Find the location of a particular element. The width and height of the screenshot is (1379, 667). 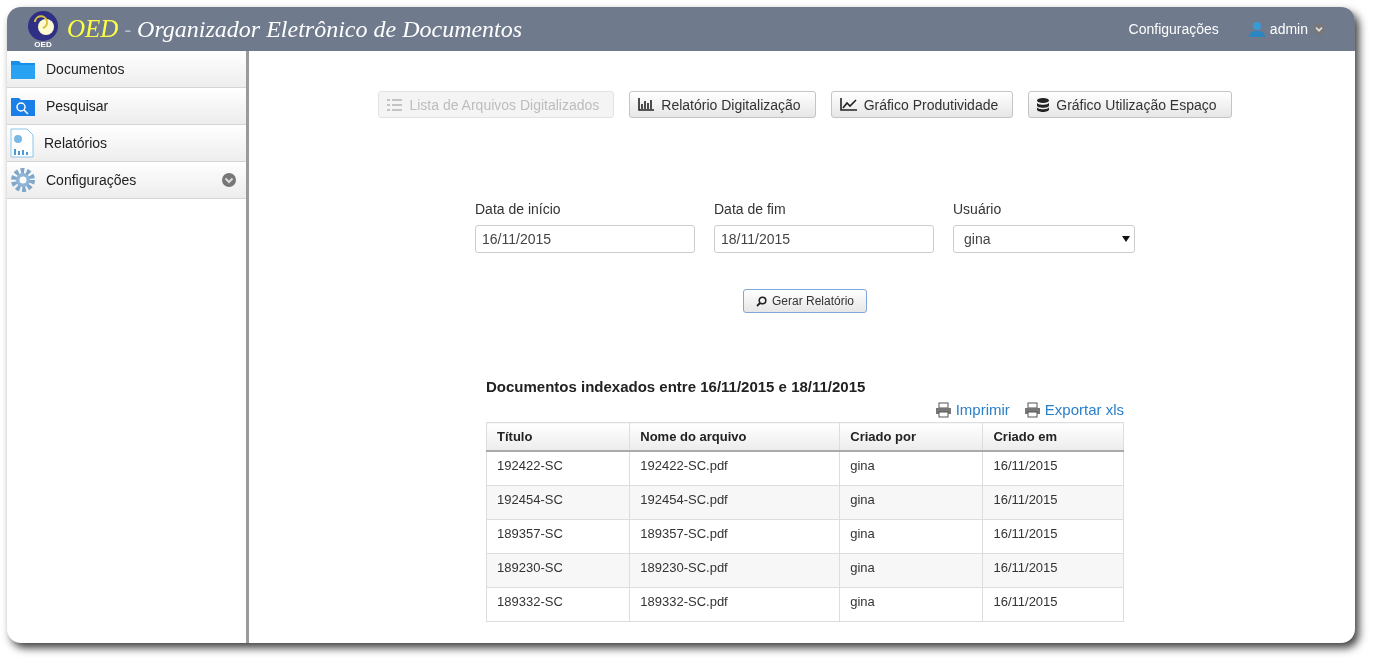

brand-name: OED is located at coordinates (93, 29).